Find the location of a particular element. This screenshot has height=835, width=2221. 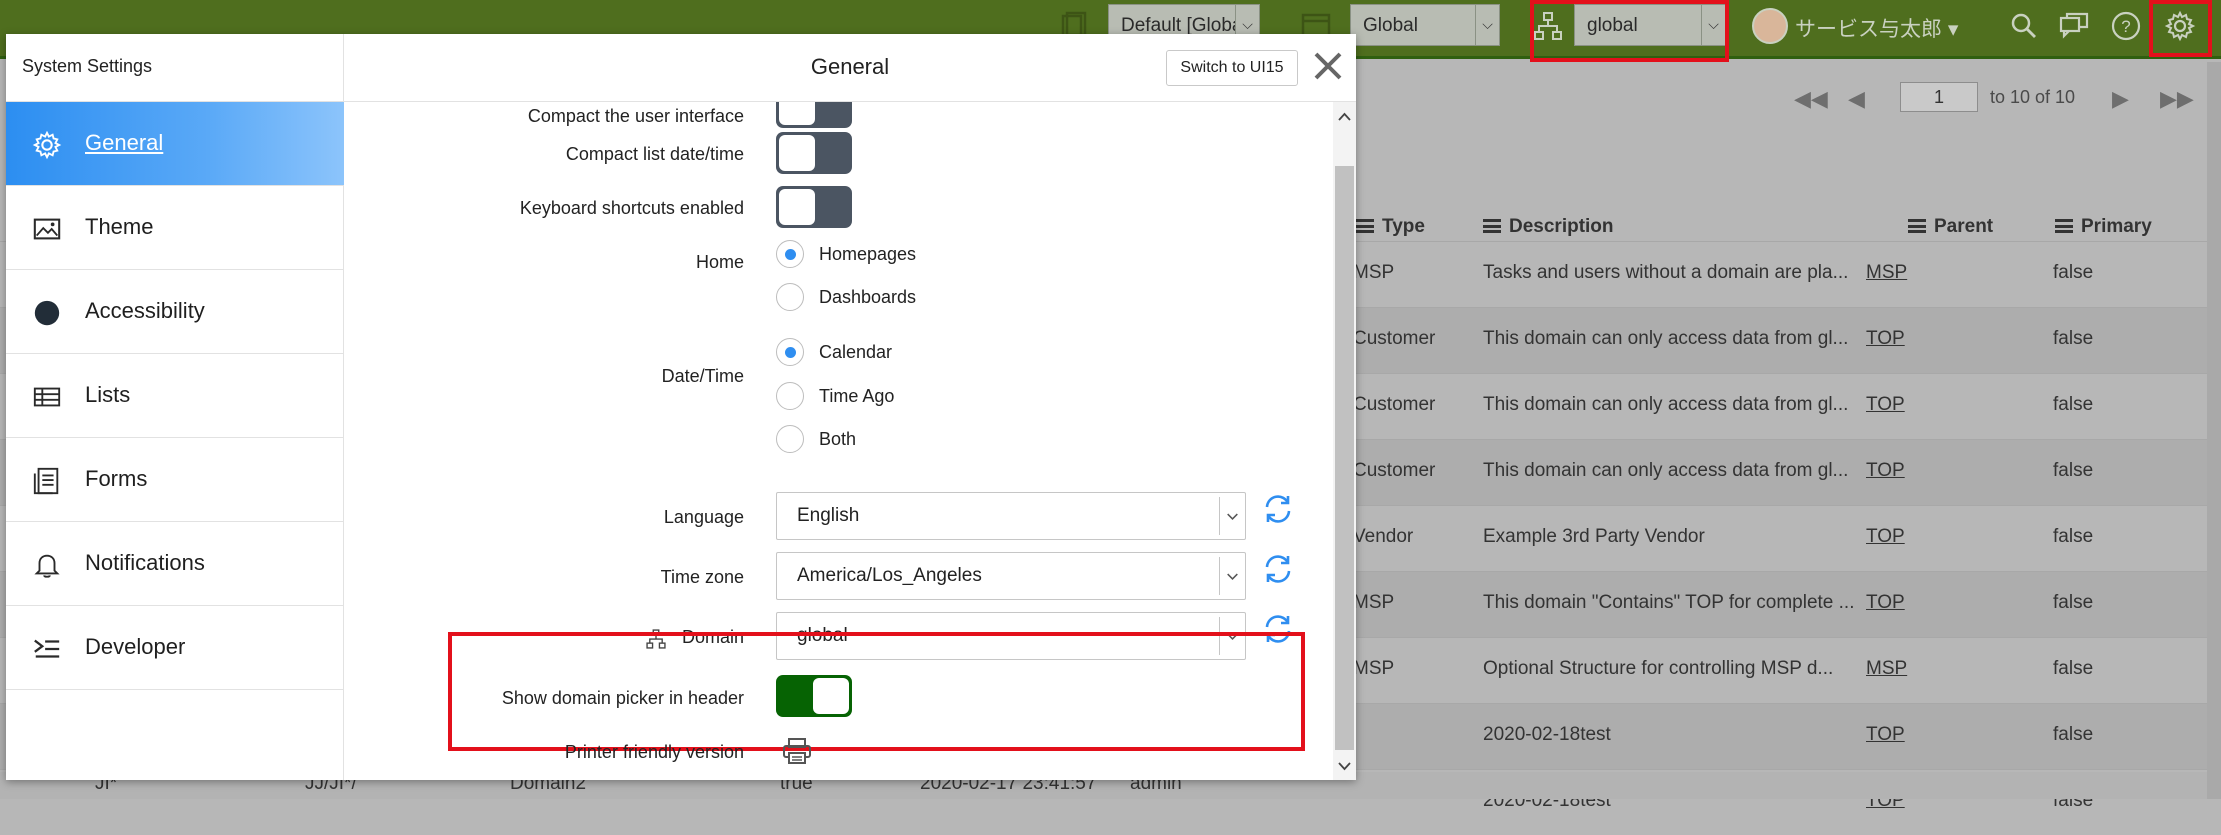

sidebar-item-label: Forms is located at coordinates (116, 478).